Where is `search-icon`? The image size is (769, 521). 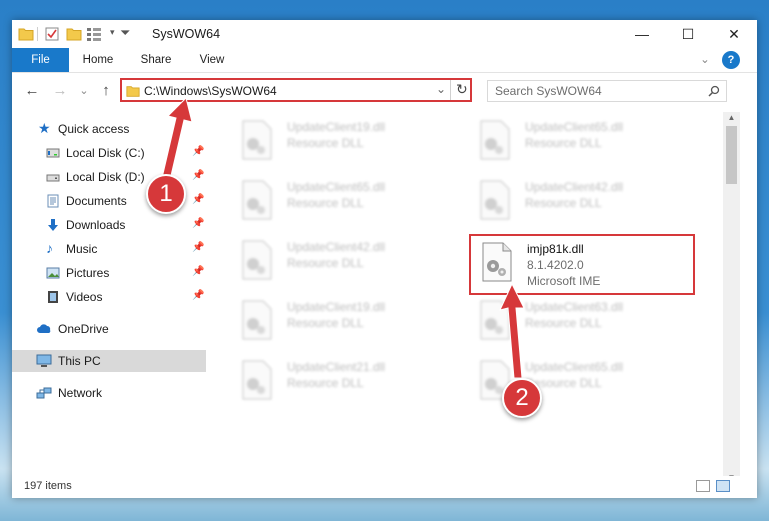
search-icon is located at coordinates (714, 91).